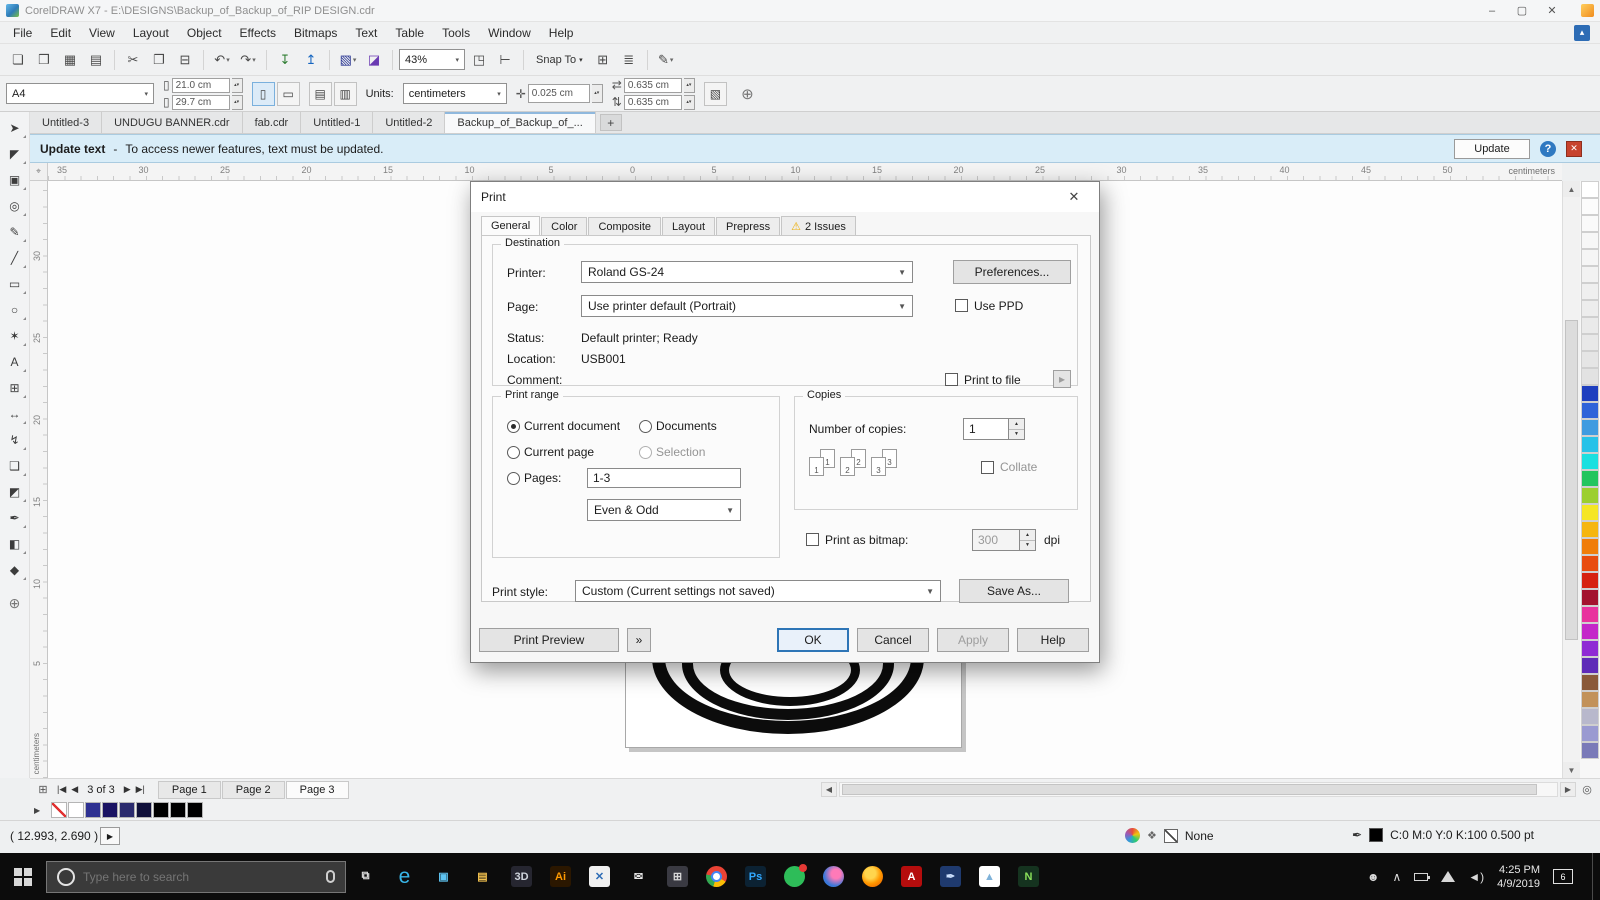 The width and height of the screenshot is (1600, 900). Describe the element at coordinates (272, 122) in the screenshot. I see `document-tab: fab.cdr` at that location.